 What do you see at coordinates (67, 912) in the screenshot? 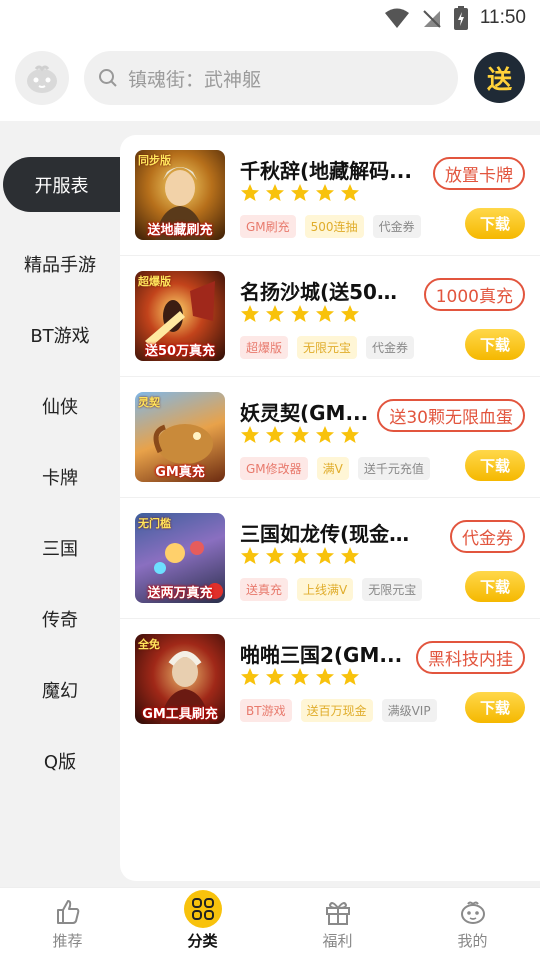
I see `thumbs-up-icon` at bounding box center [67, 912].